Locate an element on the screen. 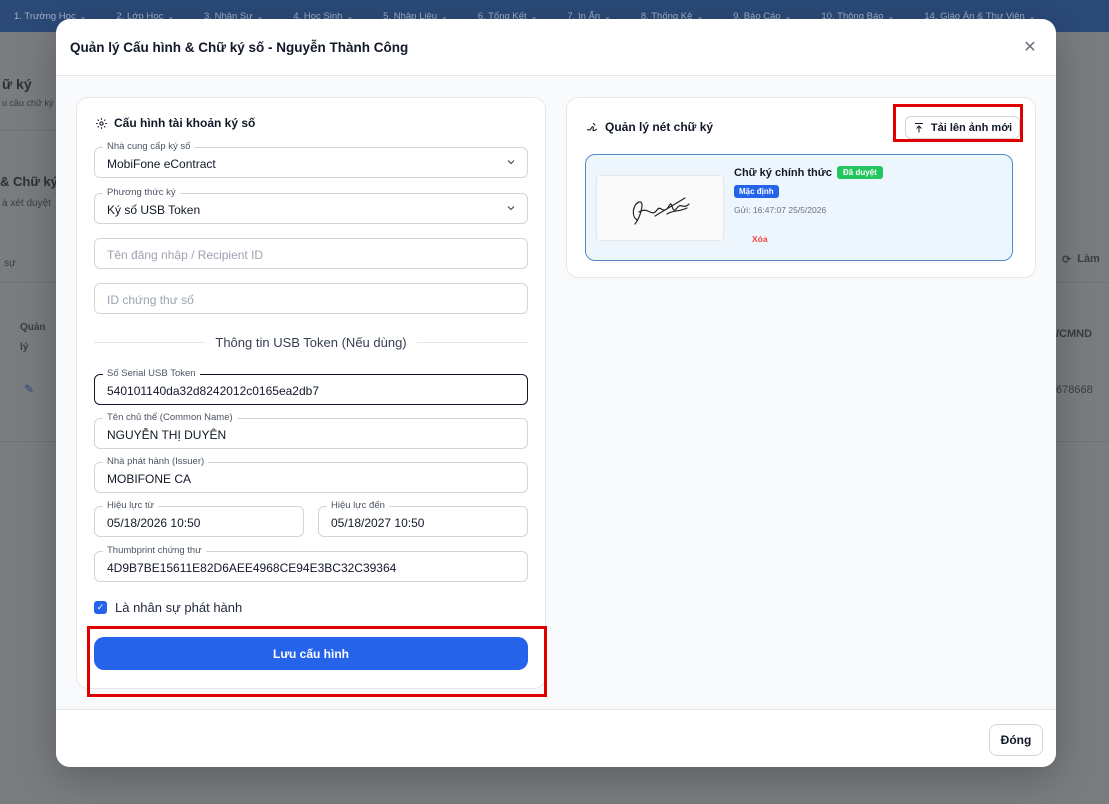 The height and width of the screenshot is (804, 1109). account-config-header: Cấu hình tài khoản ký số is located at coordinates (175, 123).